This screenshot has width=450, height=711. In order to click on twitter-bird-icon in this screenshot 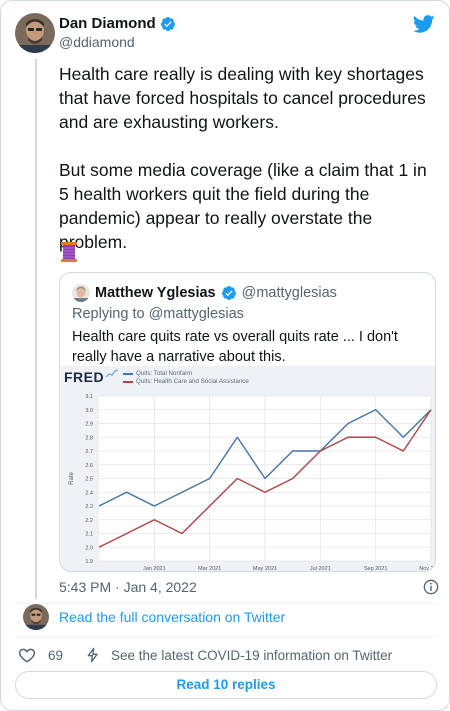, I will do `click(424, 24)`.